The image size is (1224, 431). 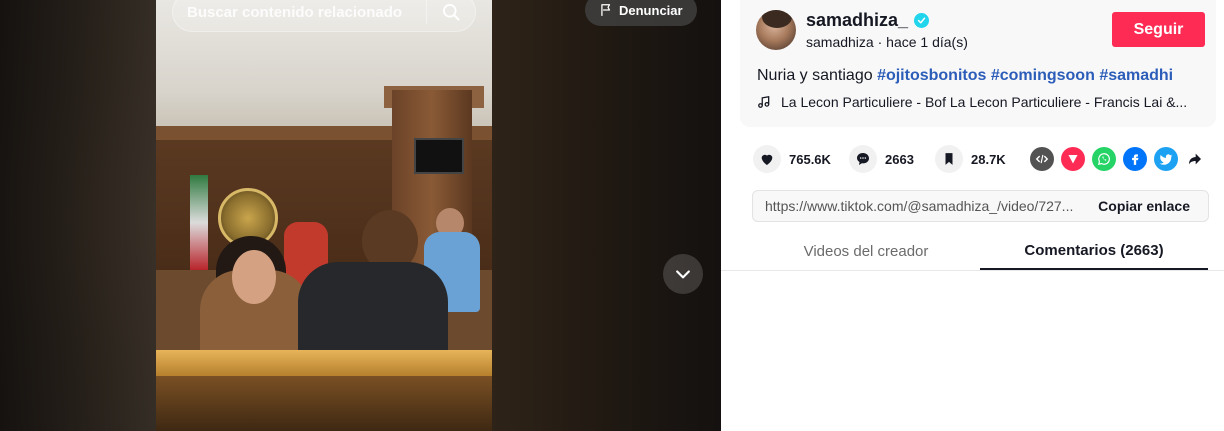 I want to click on comment-icon, so click(x=863, y=159).